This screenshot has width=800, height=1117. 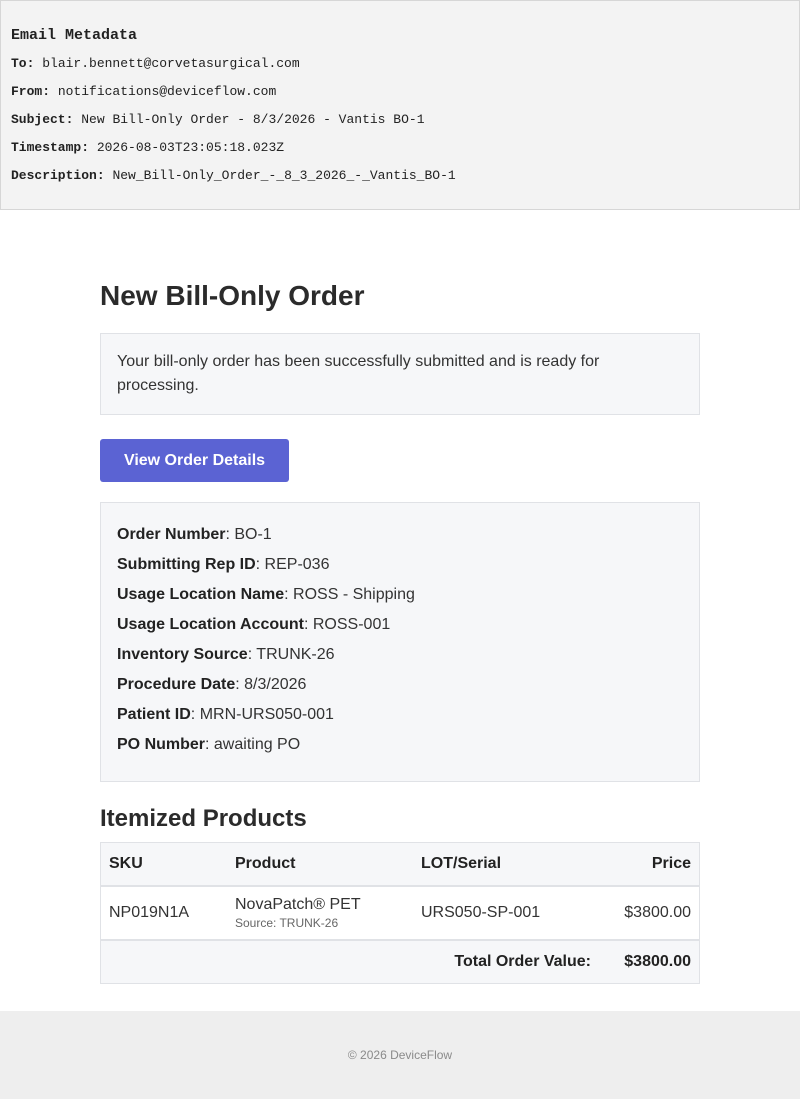 I want to click on column-header-price: Price, so click(x=649, y=864).